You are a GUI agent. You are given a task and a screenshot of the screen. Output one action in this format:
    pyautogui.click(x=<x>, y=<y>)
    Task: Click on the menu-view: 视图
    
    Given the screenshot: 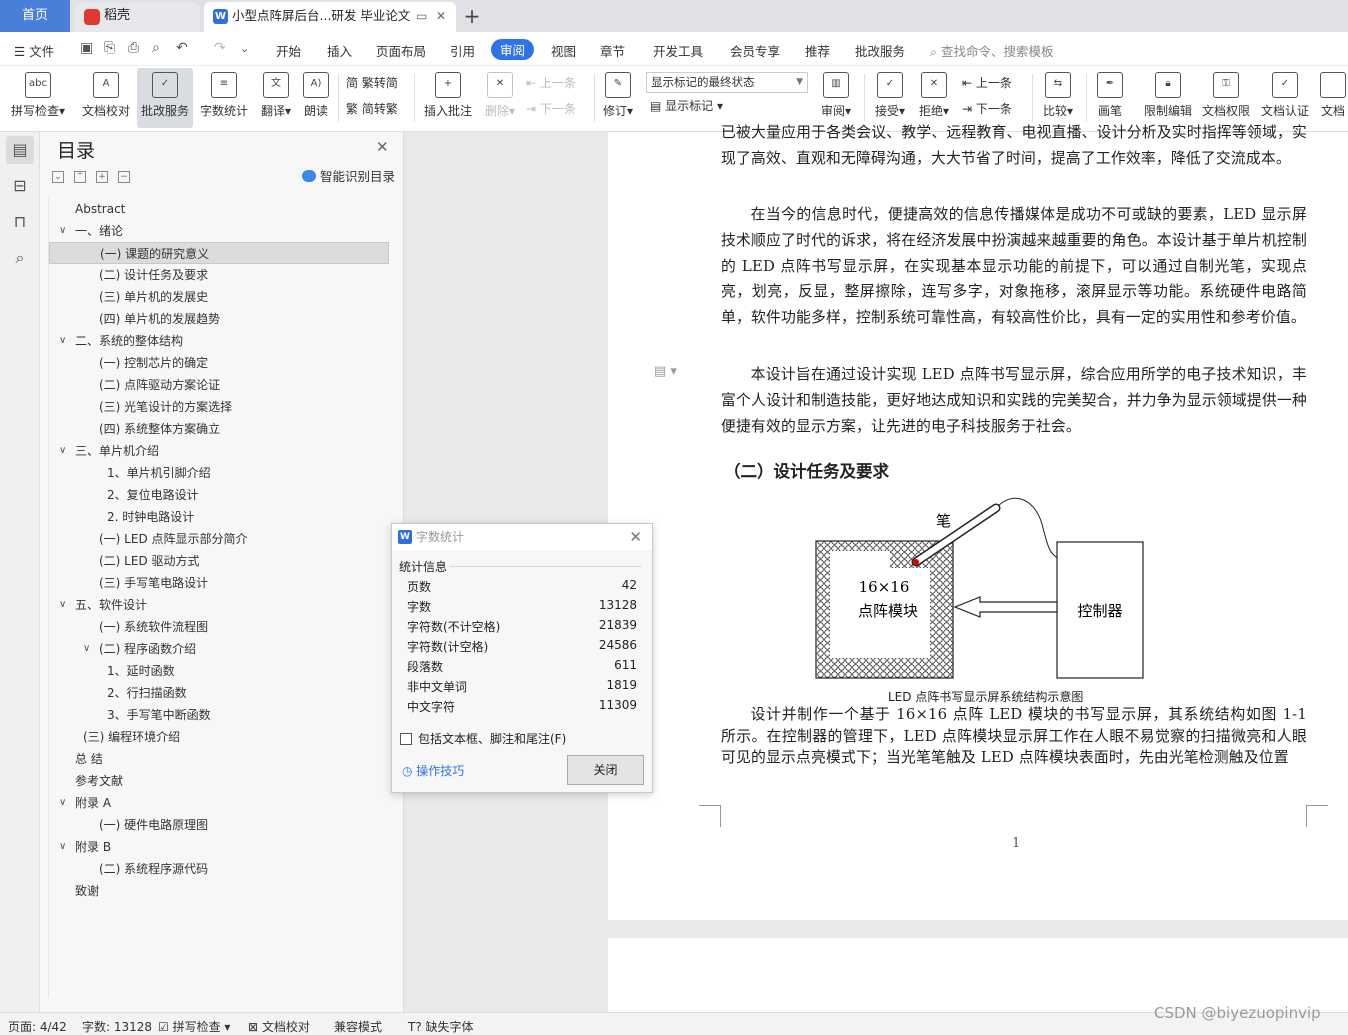 What is the action you would take?
    pyautogui.click(x=563, y=50)
    